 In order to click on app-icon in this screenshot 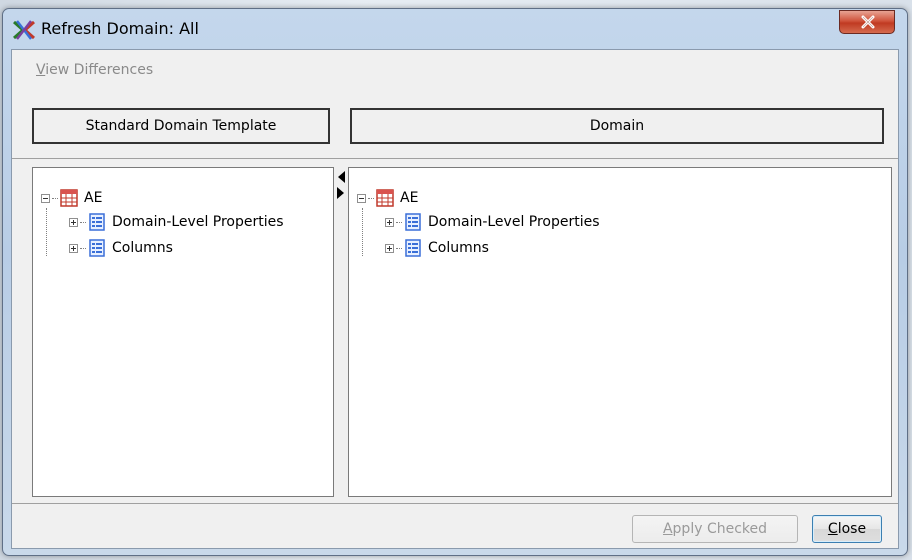, I will do `click(24, 30)`.